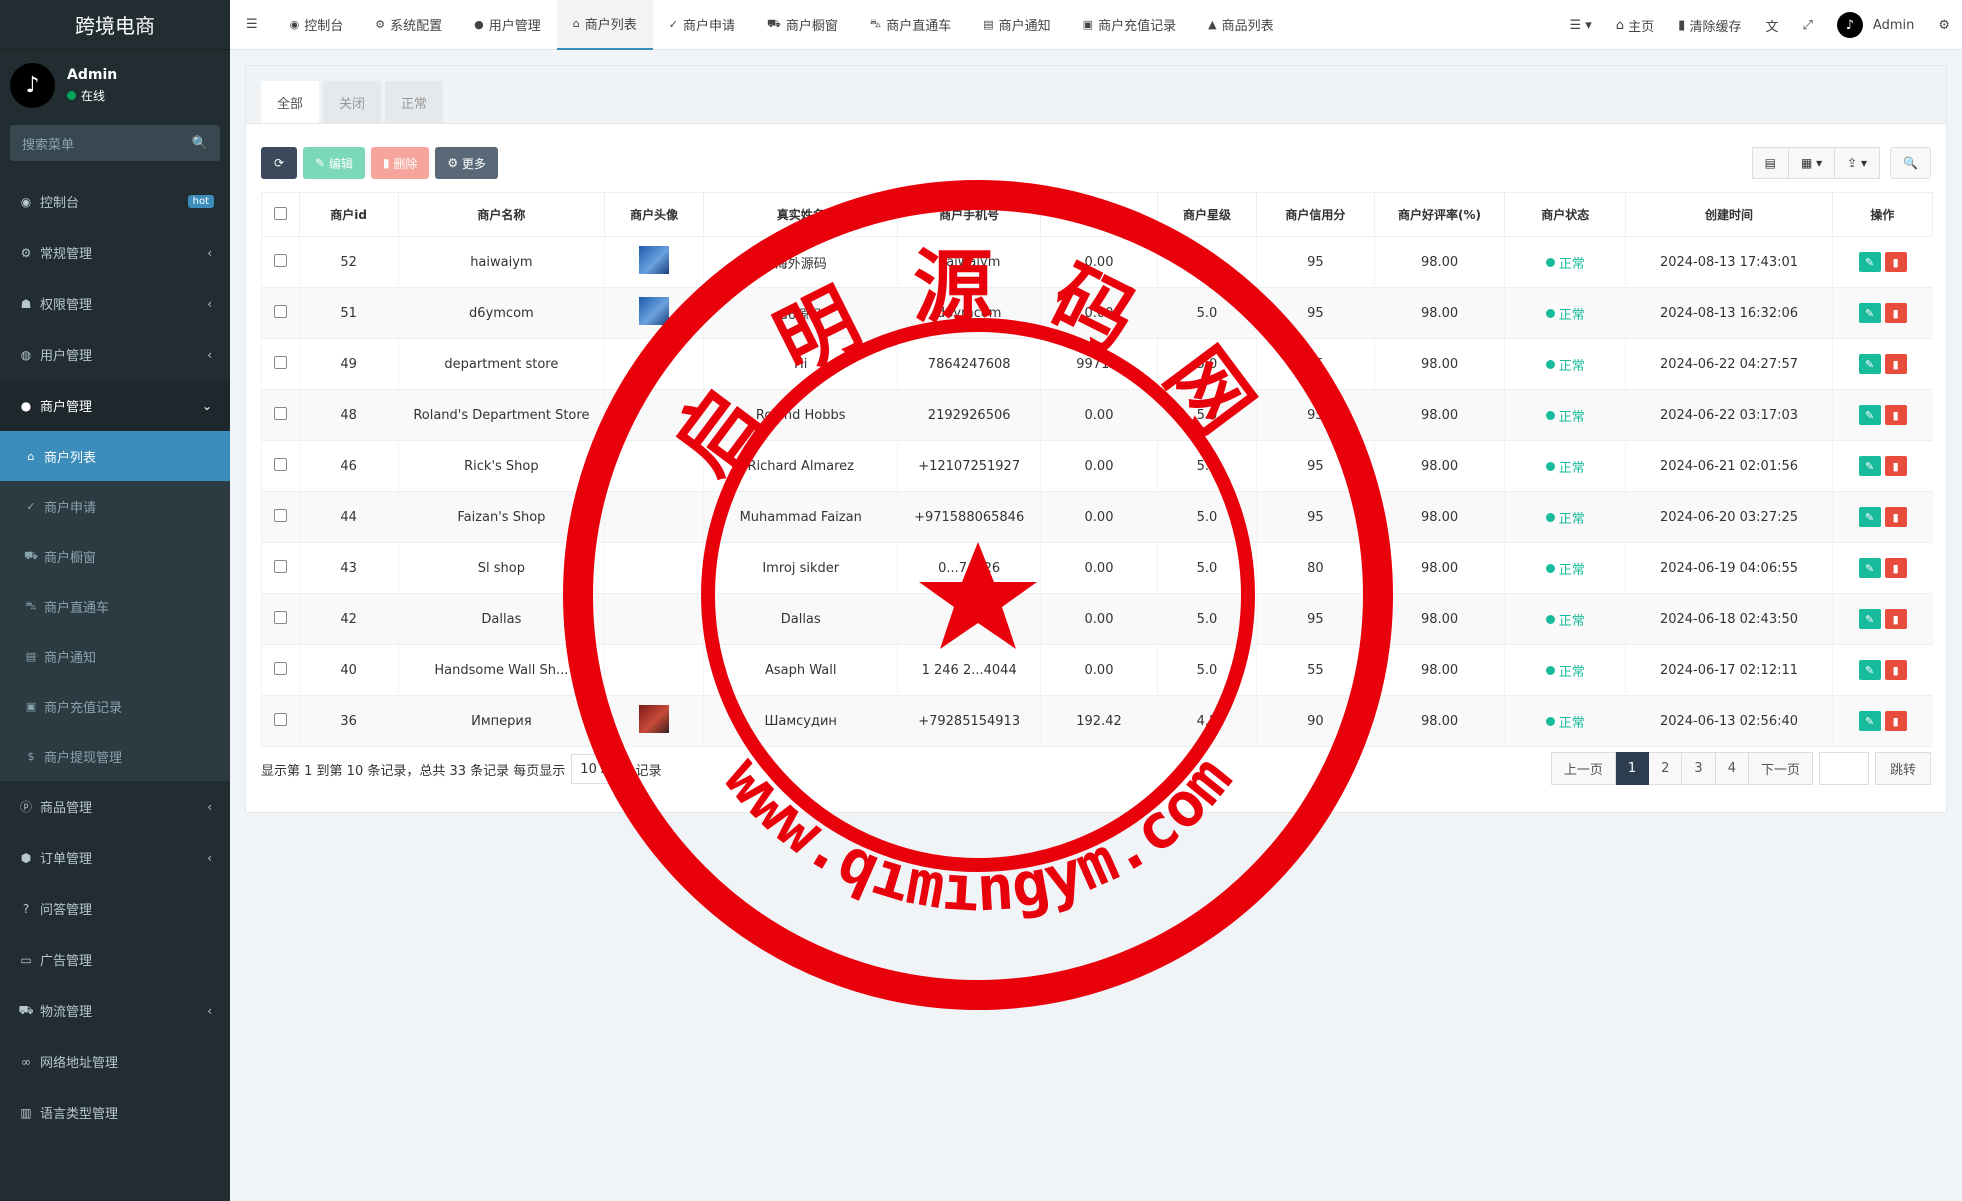 The width and height of the screenshot is (1962, 1201). Describe the element at coordinates (115, 252) in the screenshot. I see `sidebar-item-general: ⚙ 常规管理 ‹` at that location.